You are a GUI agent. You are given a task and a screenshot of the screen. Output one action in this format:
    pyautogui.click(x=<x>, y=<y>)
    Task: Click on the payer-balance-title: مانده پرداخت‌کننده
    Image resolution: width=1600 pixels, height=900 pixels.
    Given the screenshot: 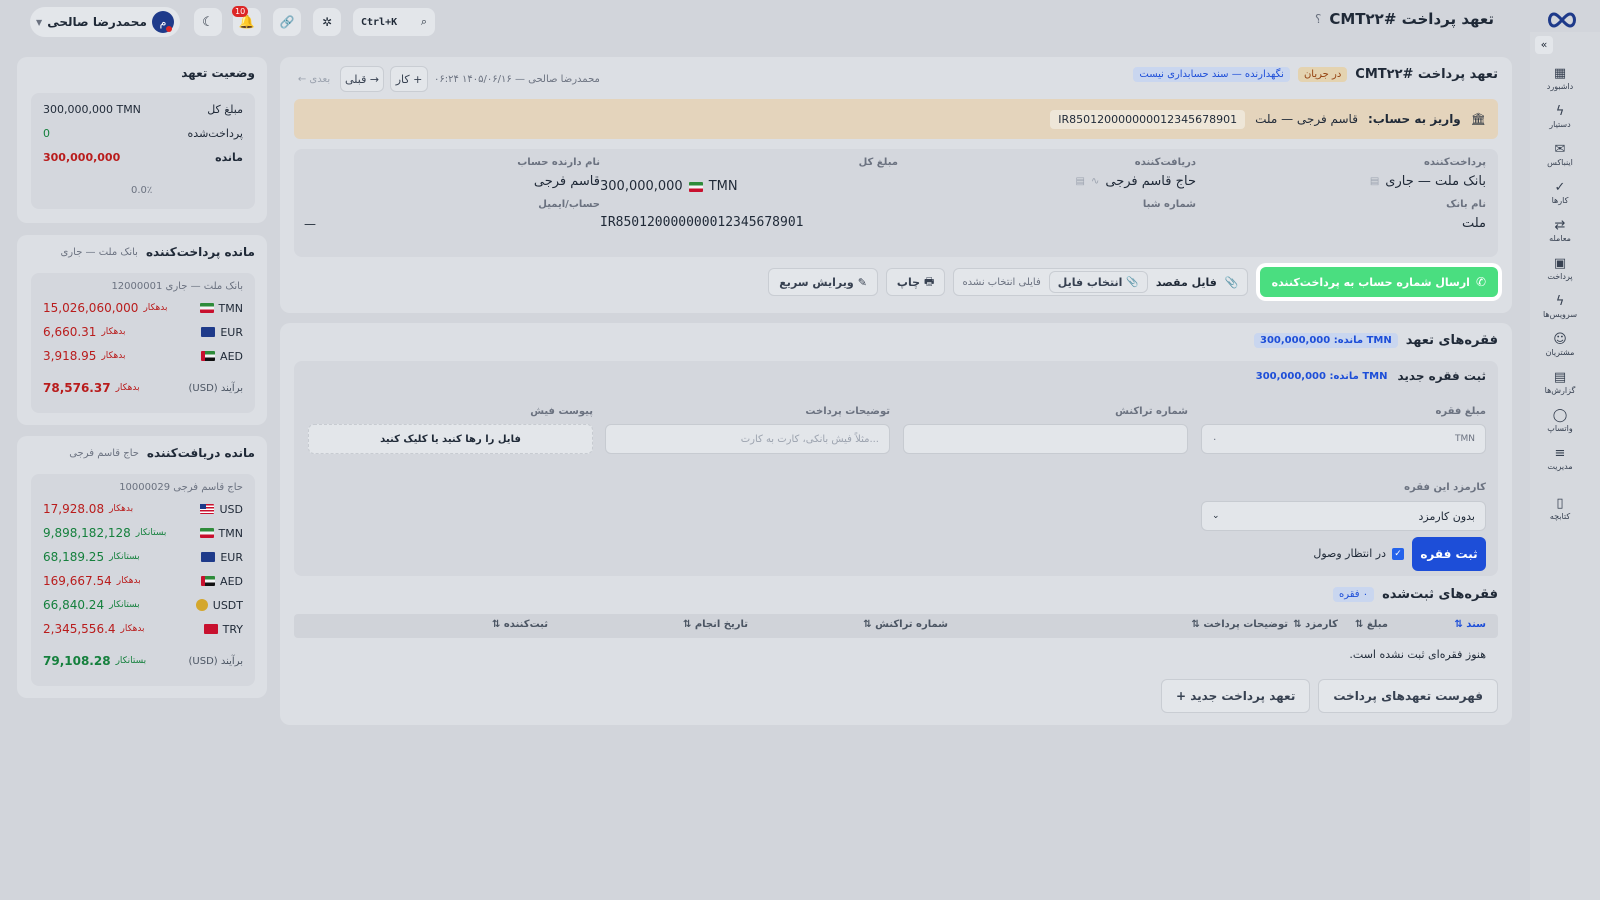 What is the action you would take?
    pyautogui.click(x=200, y=252)
    